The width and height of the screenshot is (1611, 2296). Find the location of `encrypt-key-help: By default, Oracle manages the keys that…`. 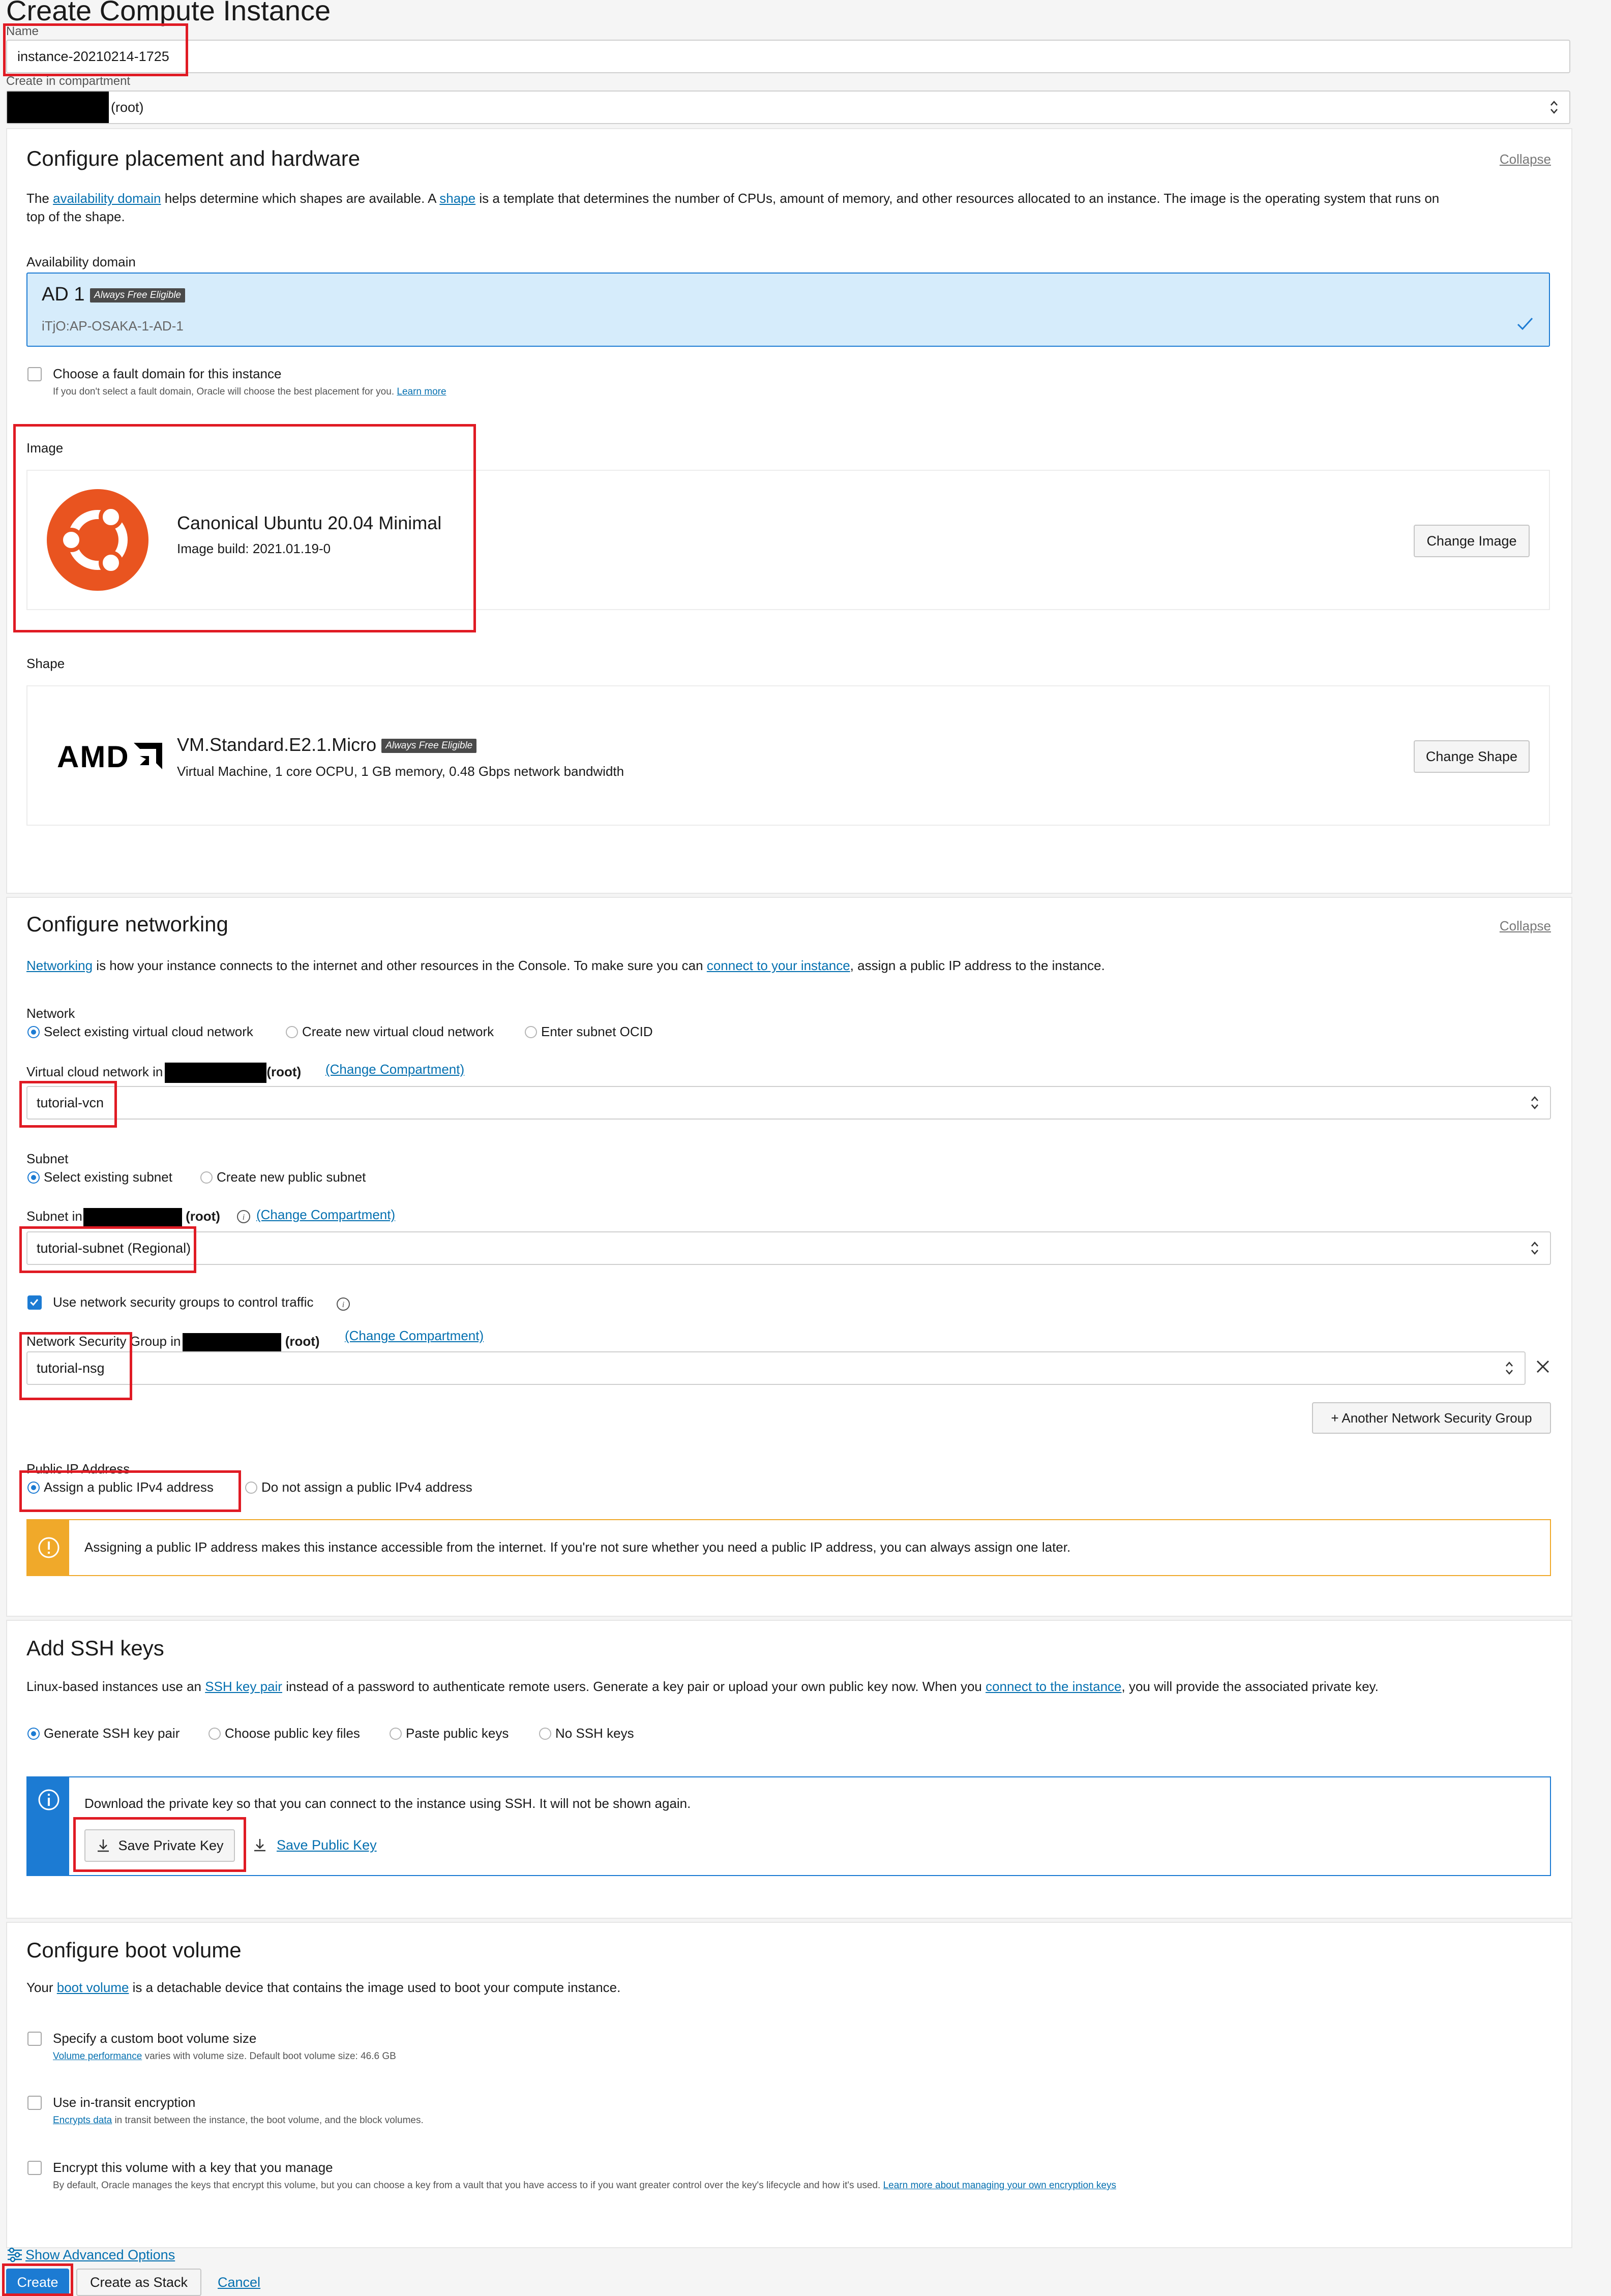

encrypt-key-help: By default, Oracle manages the keys that… is located at coordinates (584, 2186).